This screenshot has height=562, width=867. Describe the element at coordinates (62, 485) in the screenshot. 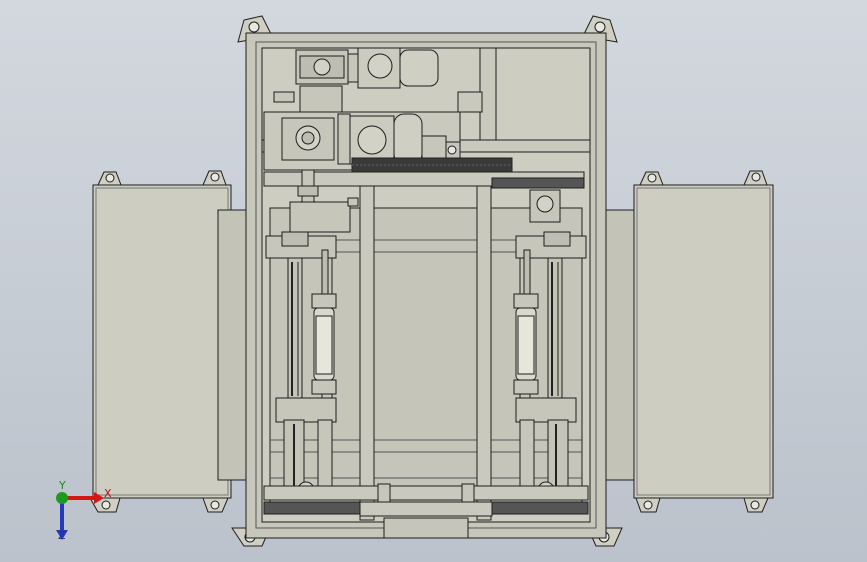

I see `y-axis-label: Y` at that location.